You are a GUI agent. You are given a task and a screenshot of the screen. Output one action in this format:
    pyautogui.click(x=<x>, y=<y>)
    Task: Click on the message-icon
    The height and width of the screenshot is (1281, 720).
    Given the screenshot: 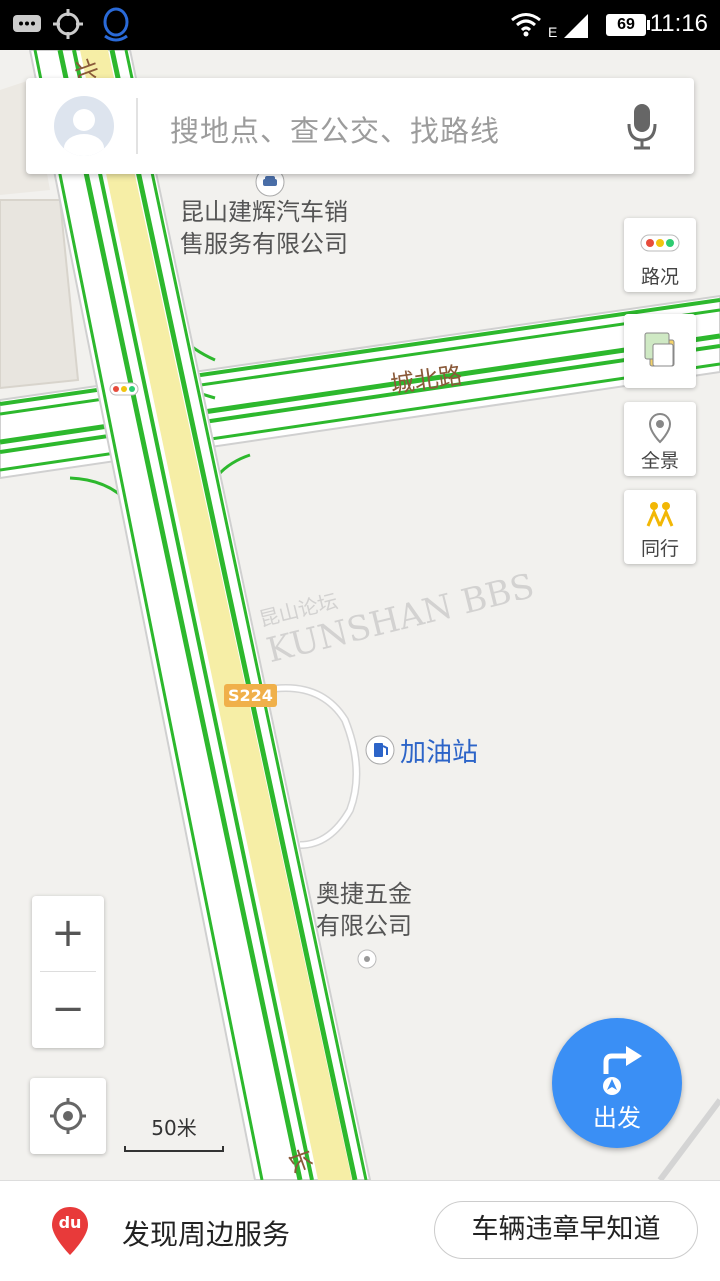 What is the action you would take?
    pyautogui.click(x=27, y=23)
    